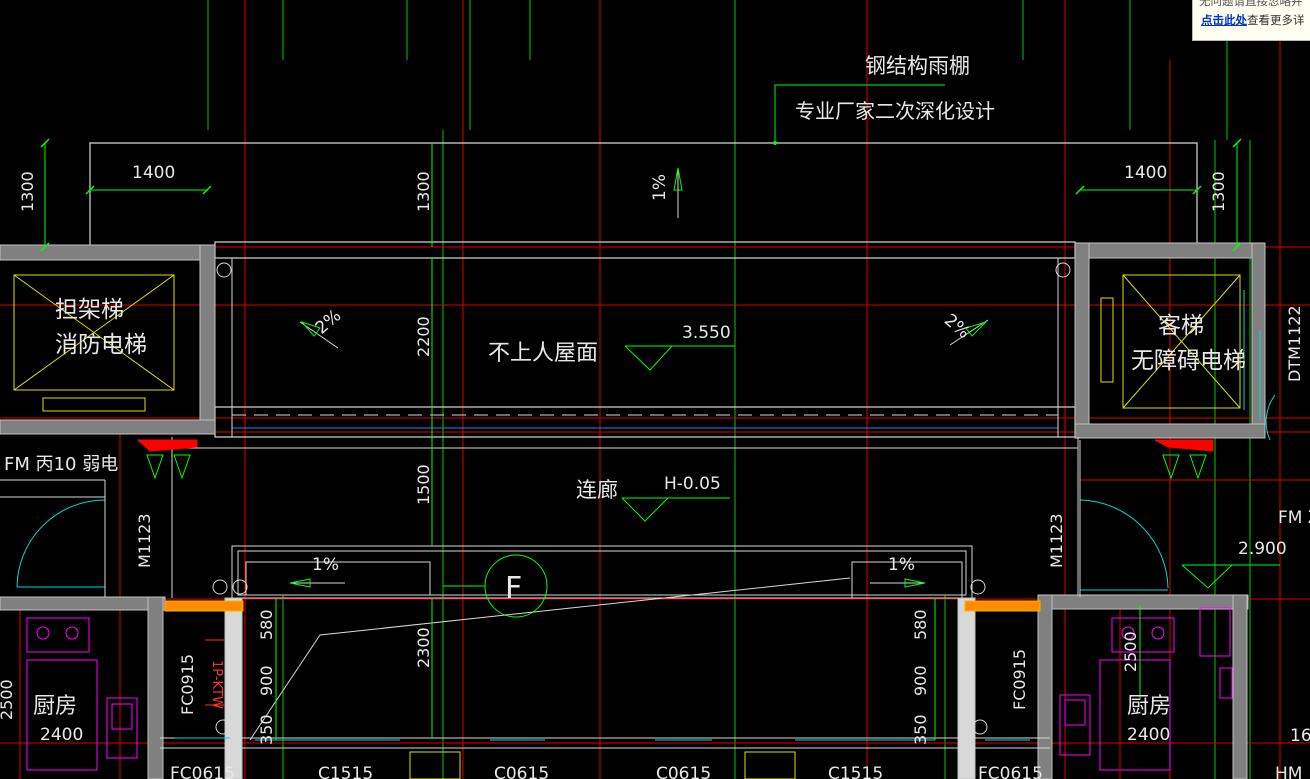 This screenshot has height=779, width=1310. What do you see at coordinates (266, 729) in the screenshot?
I see `dim-350-left: 350` at bounding box center [266, 729].